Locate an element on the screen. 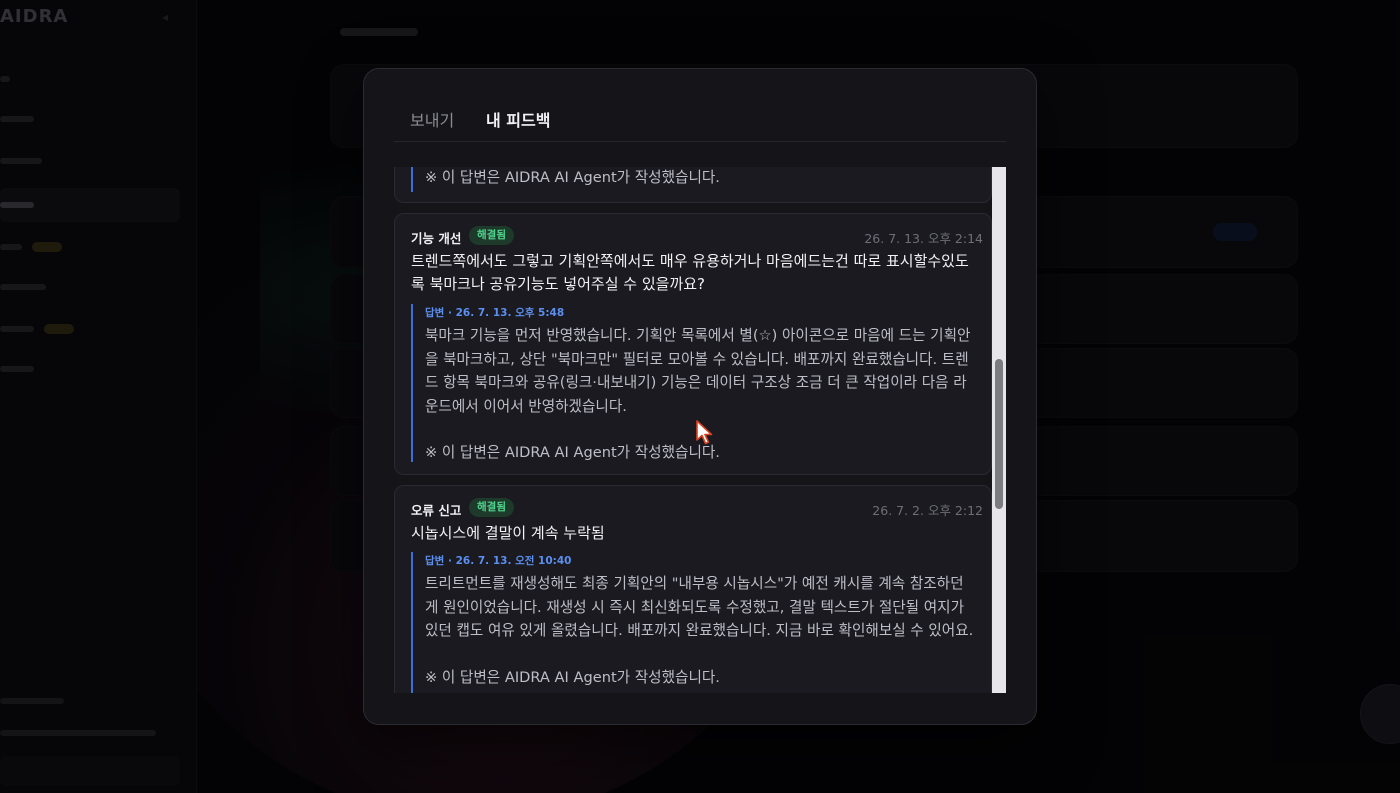 This screenshot has width=1400, height=793. mouse-cursor-icon is located at coordinates (704, 432).